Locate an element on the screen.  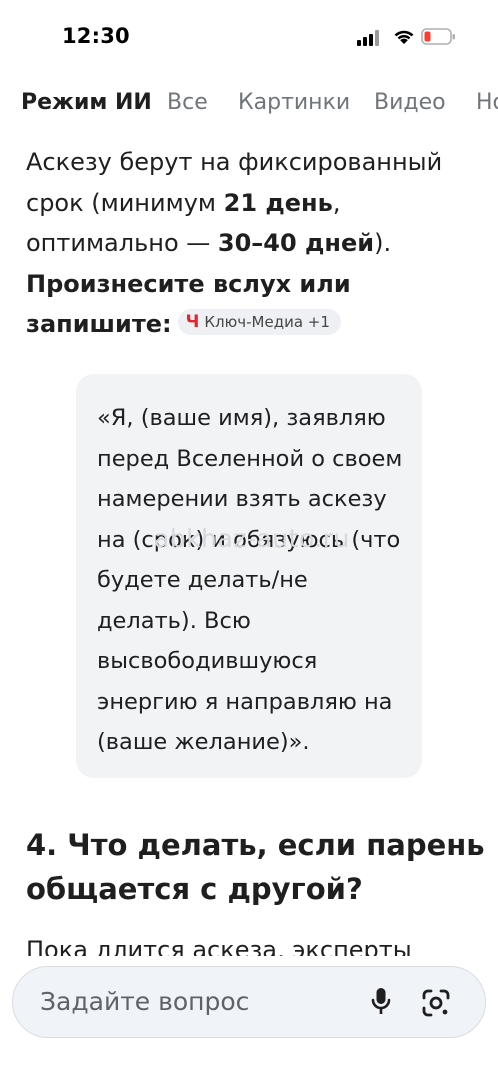
answer-bold-text: 30–40 дней is located at coordinates (296, 243).